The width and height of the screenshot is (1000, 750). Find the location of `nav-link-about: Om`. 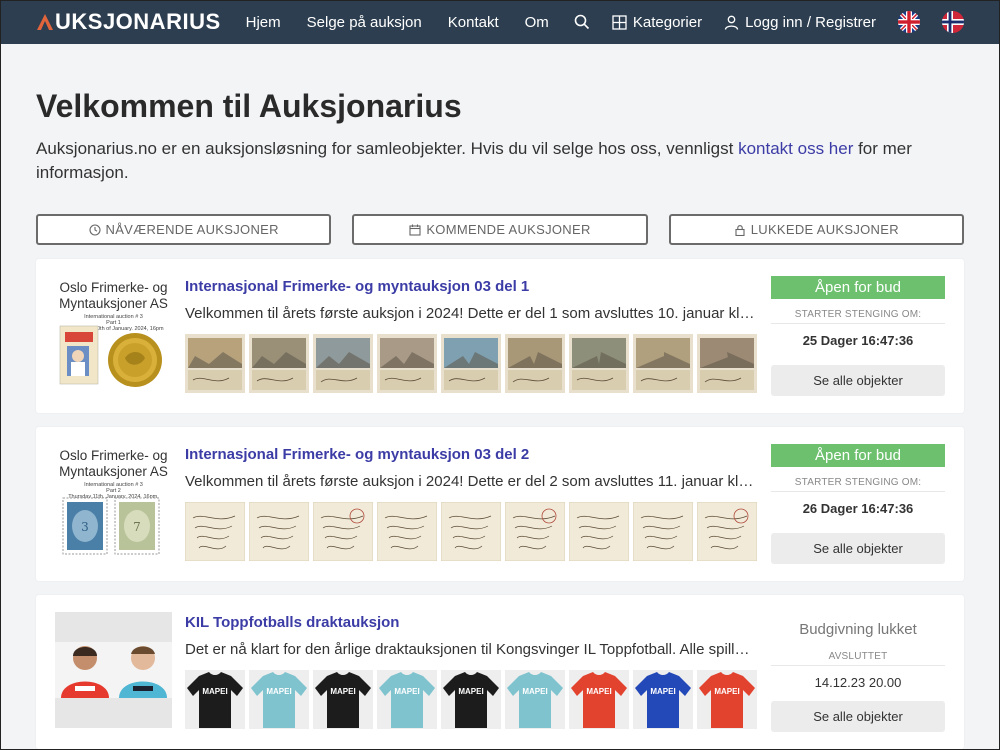

nav-link-about: Om is located at coordinates (537, 22).